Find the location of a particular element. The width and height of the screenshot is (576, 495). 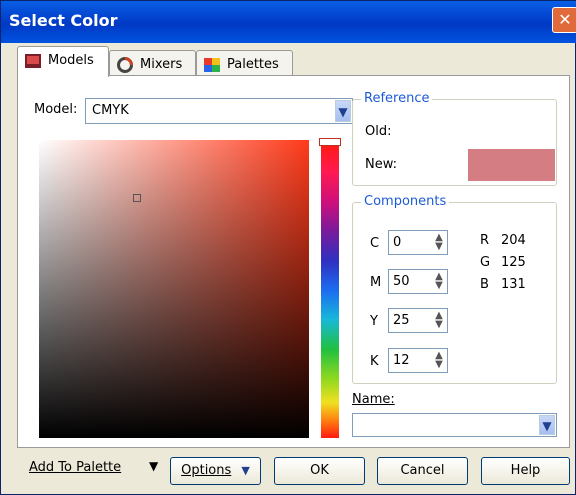

cancel-button: Cancel is located at coordinates (422, 471).